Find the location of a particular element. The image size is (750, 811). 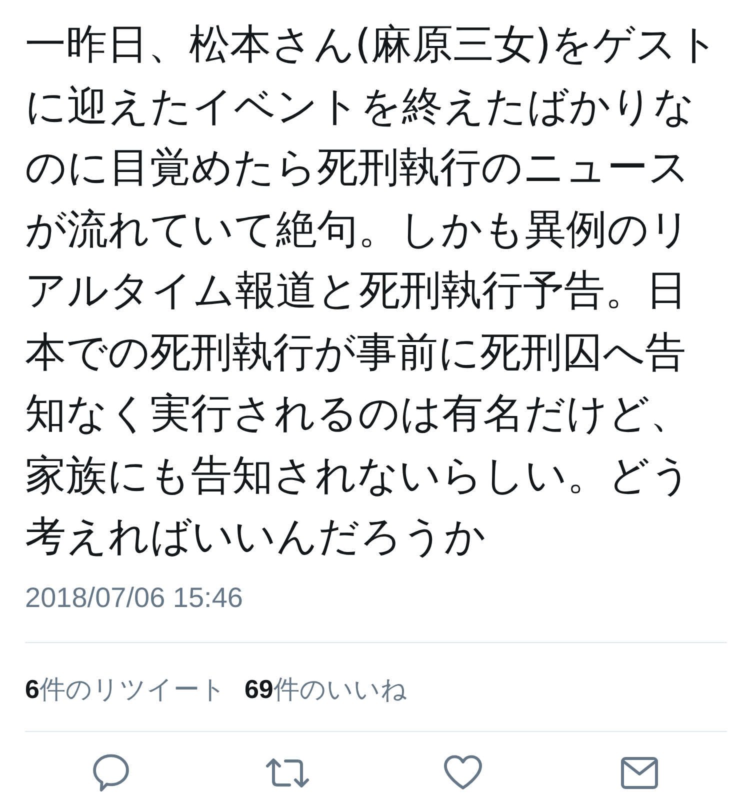

stat-count: 6件のリツイート is located at coordinates (125, 688).